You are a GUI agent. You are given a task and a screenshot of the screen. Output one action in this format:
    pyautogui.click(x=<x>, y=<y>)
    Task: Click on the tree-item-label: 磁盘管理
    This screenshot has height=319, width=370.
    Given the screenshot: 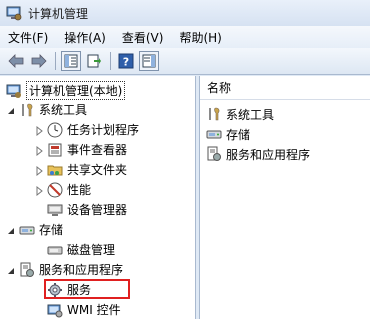 What is the action you would take?
    pyautogui.click(x=91, y=250)
    